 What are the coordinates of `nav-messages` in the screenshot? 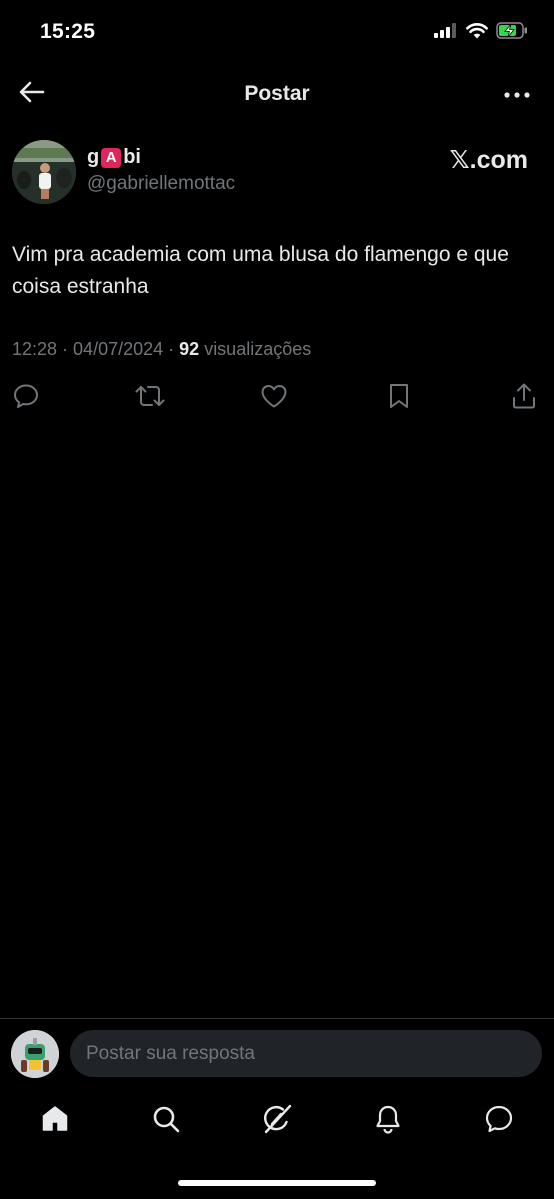 It's located at (499, 1121).